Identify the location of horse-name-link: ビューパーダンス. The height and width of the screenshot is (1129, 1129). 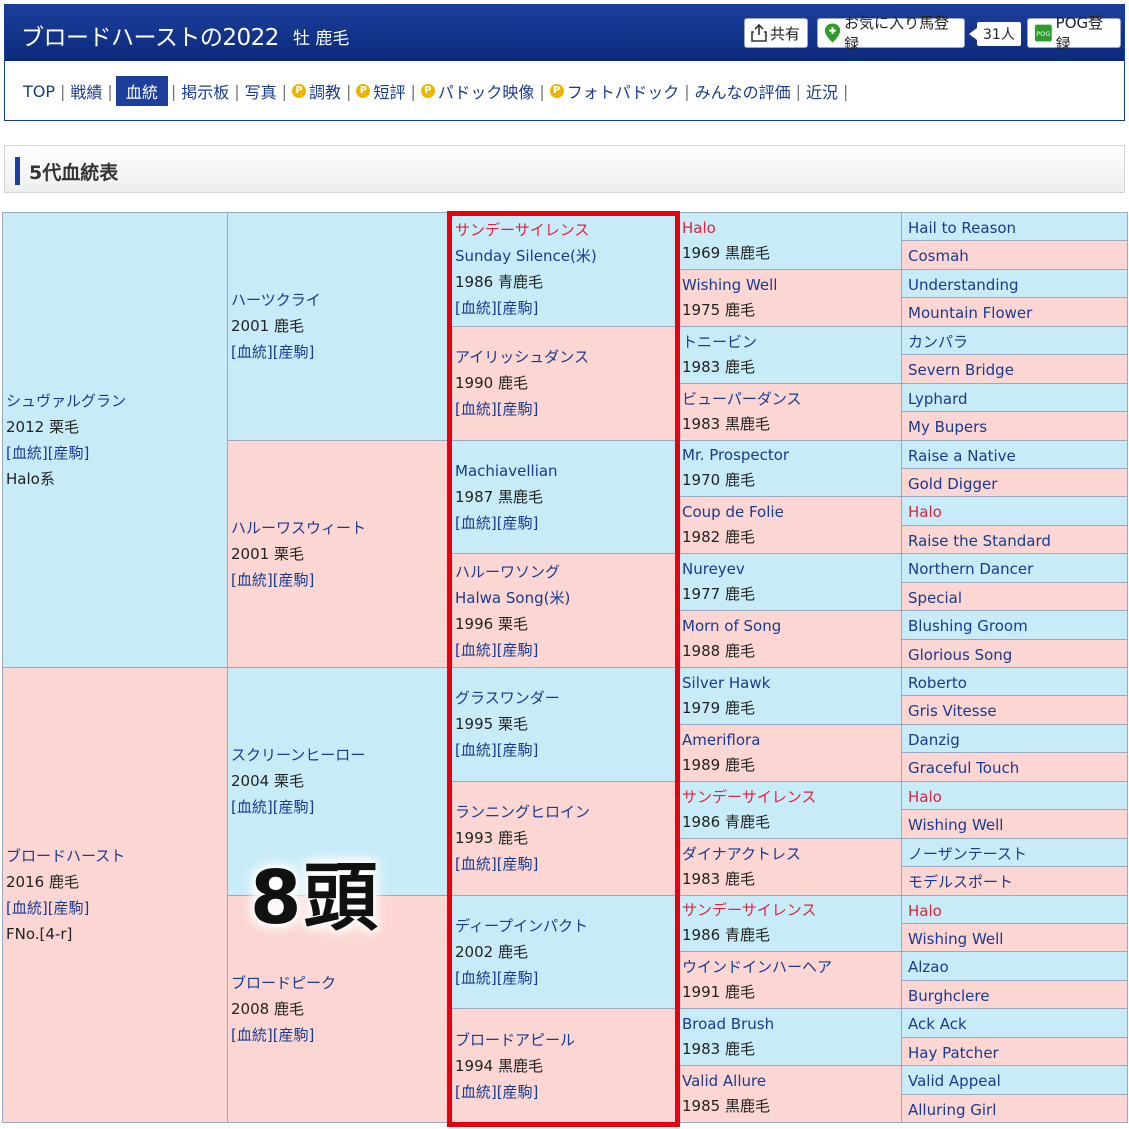
(791, 399).